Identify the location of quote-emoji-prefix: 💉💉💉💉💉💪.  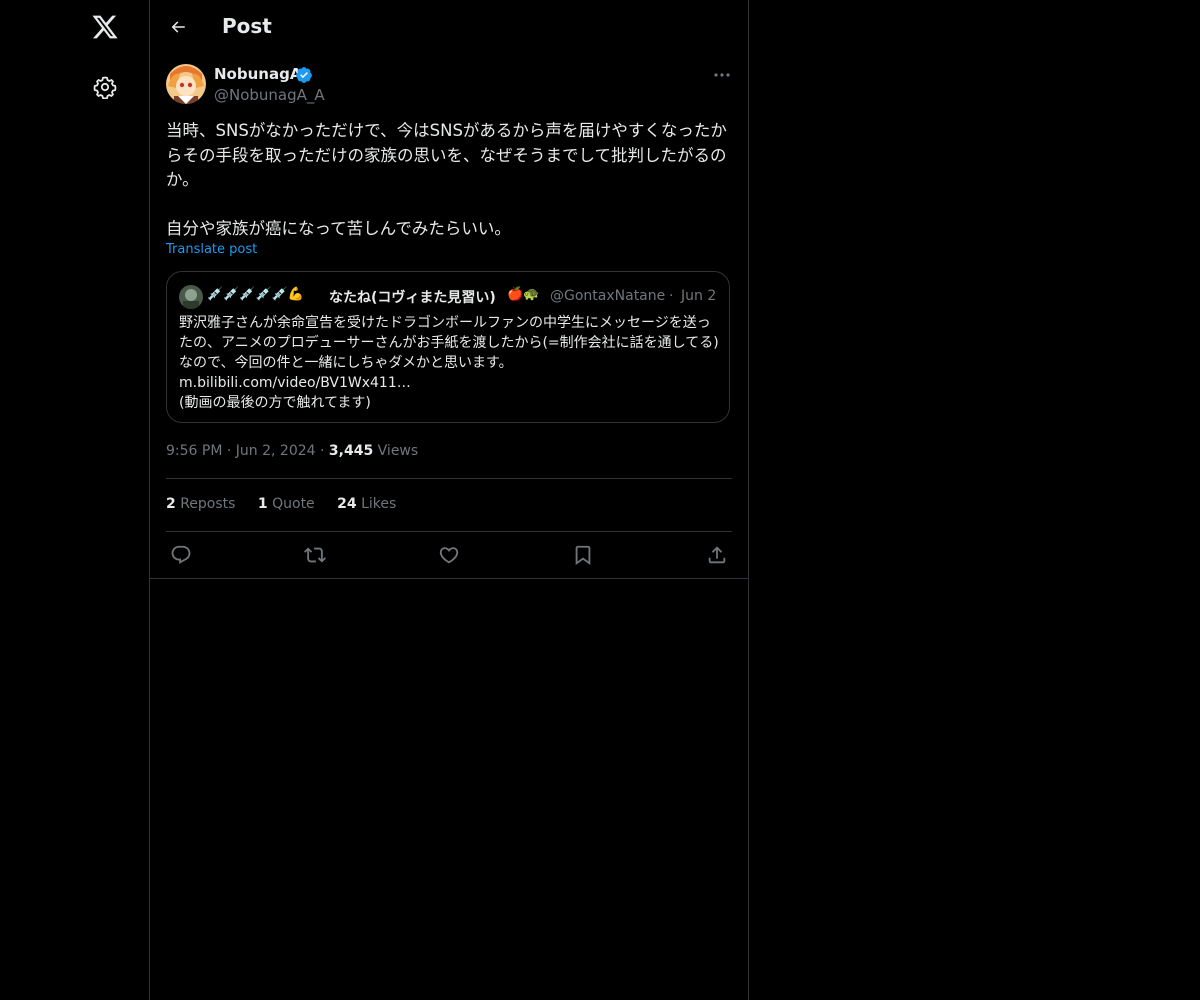
(256, 294).